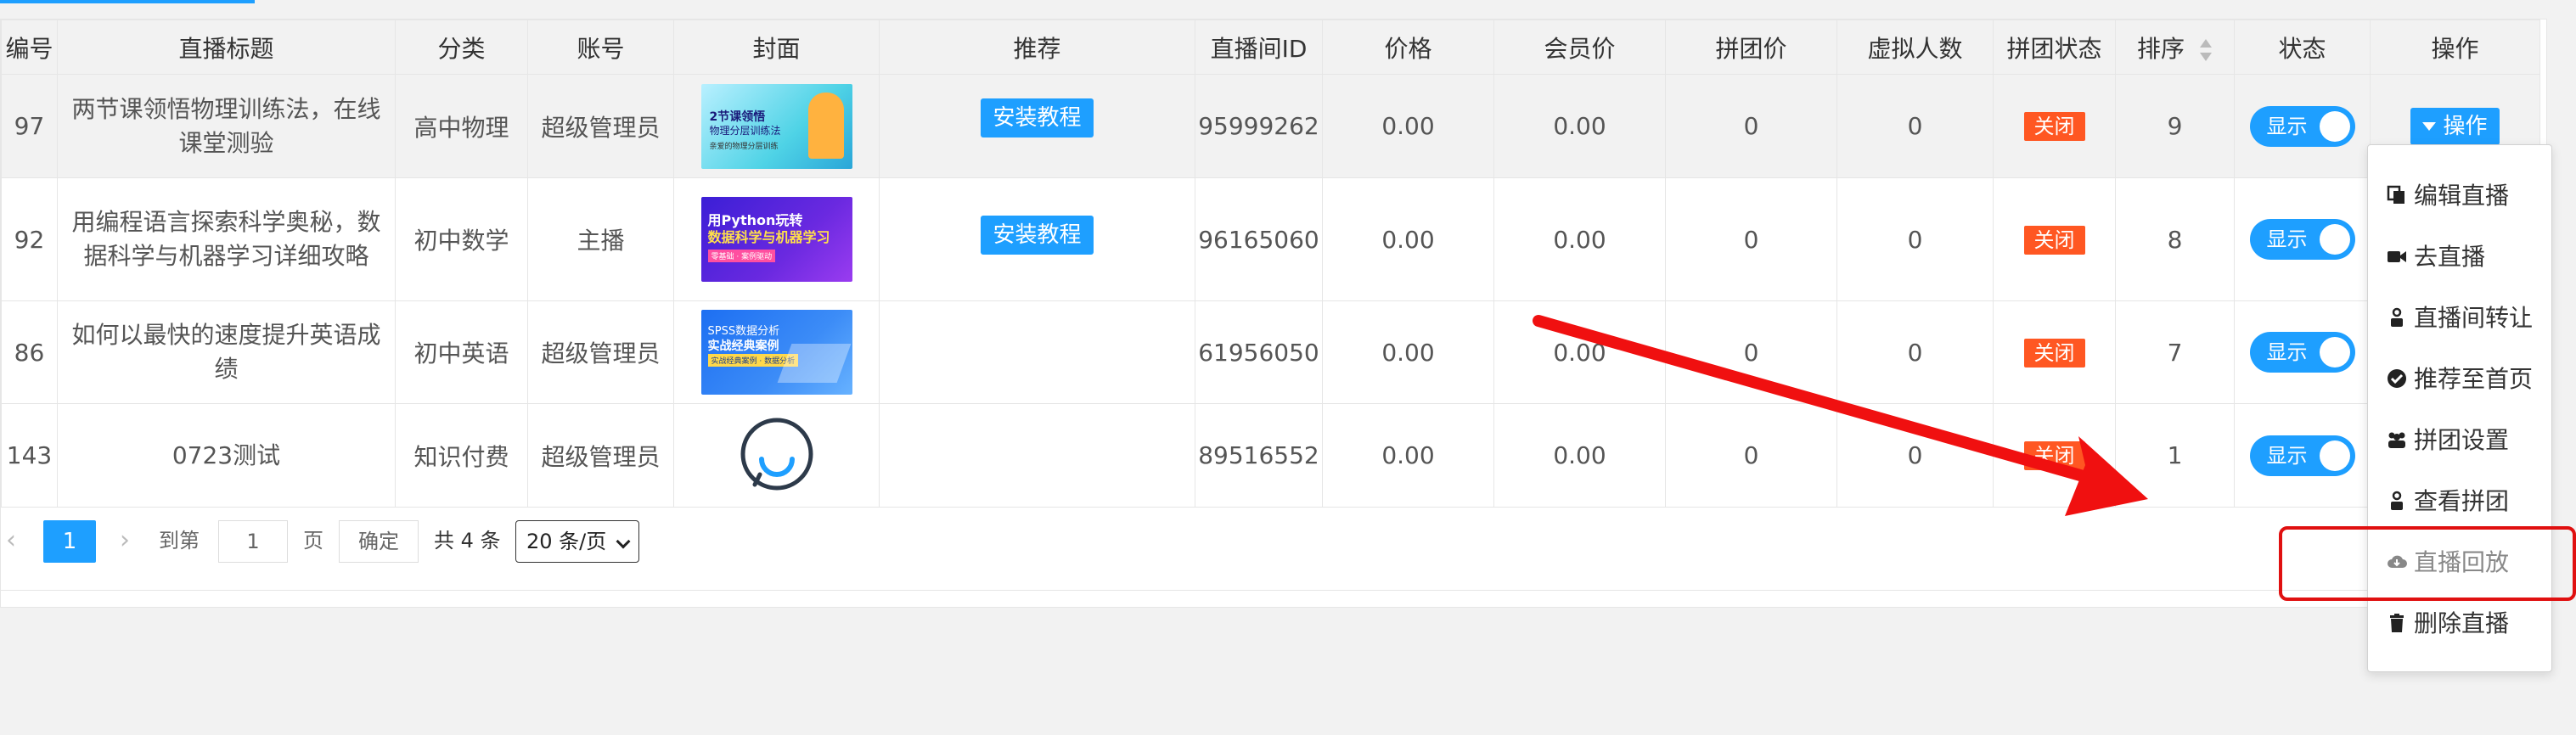 Image resolution: width=2576 pixels, height=735 pixels. What do you see at coordinates (226, 352) in the screenshot?
I see `cell-title: 如何以最快的速度提升英语成绩` at bounding box center [226, 352].